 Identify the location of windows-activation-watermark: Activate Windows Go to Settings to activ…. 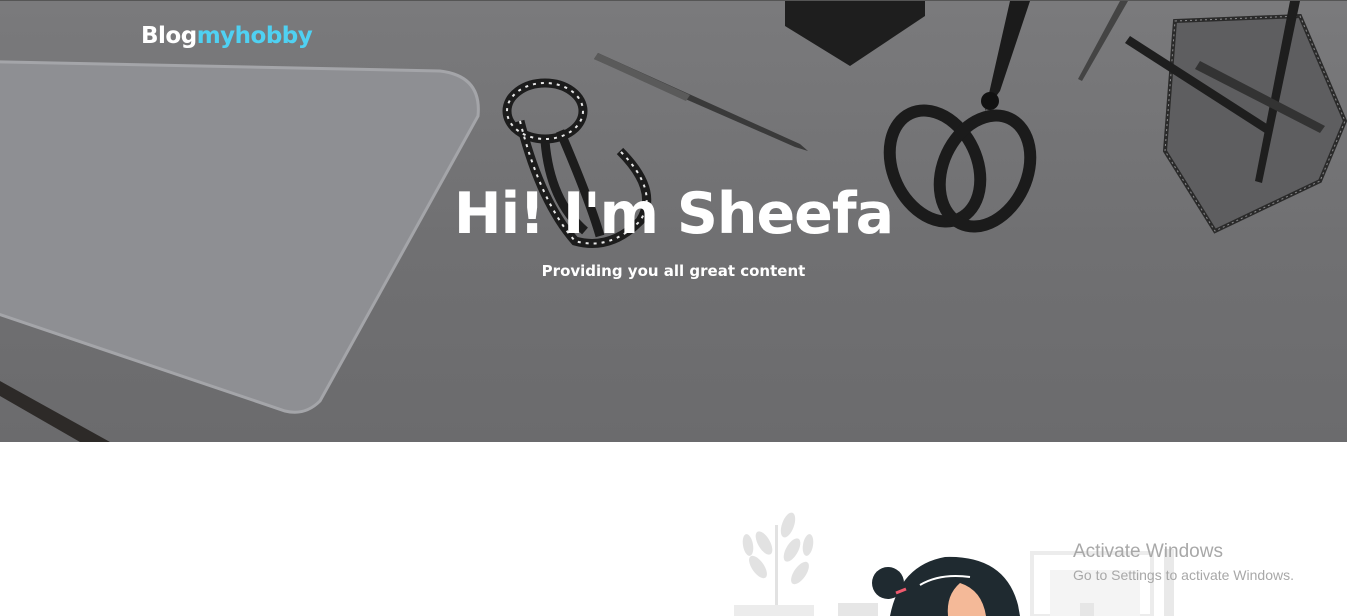
(1183, 562).